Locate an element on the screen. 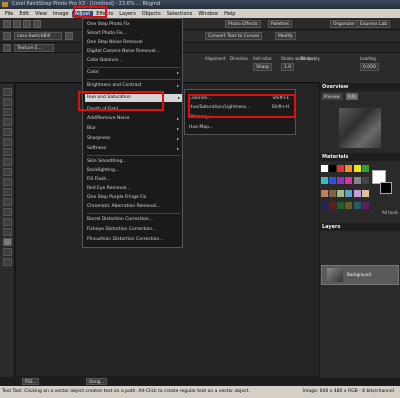 The height and width of the screenshot is (398, 400). crop-tool-icon is located at coordinates (7, 142).